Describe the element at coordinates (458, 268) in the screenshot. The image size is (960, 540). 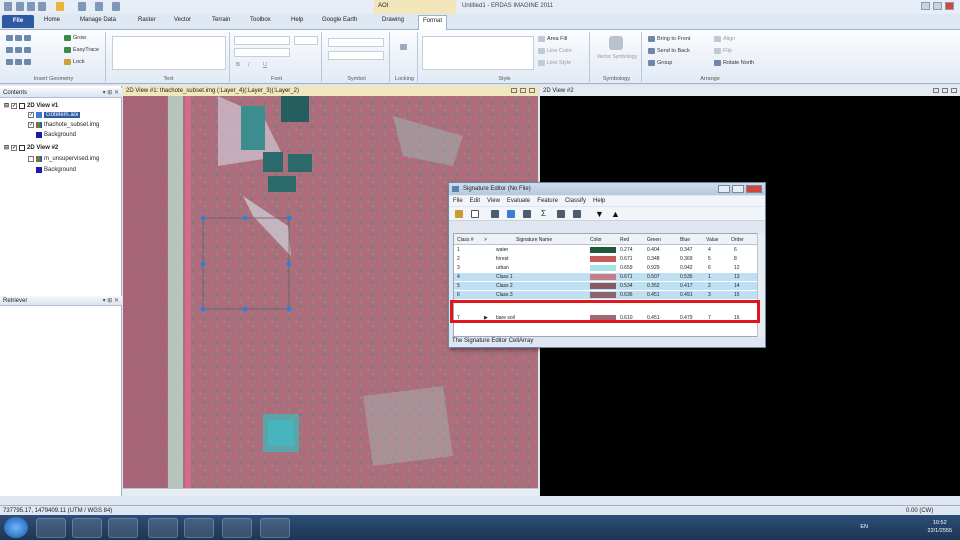
I see `cell-num: 3` at that location.